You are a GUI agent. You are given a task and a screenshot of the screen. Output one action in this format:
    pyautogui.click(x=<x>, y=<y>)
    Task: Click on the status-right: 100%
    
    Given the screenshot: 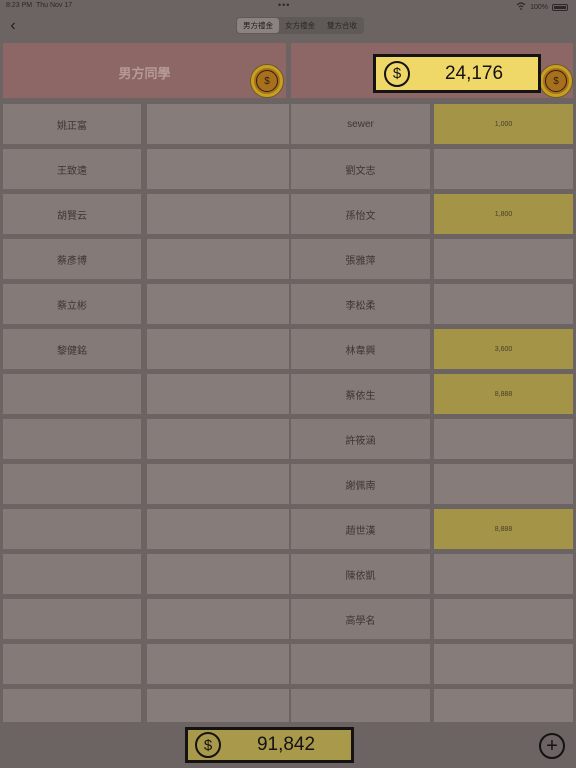 What is the action you would take?
    pyautogui.click(x=542, y=7)
    